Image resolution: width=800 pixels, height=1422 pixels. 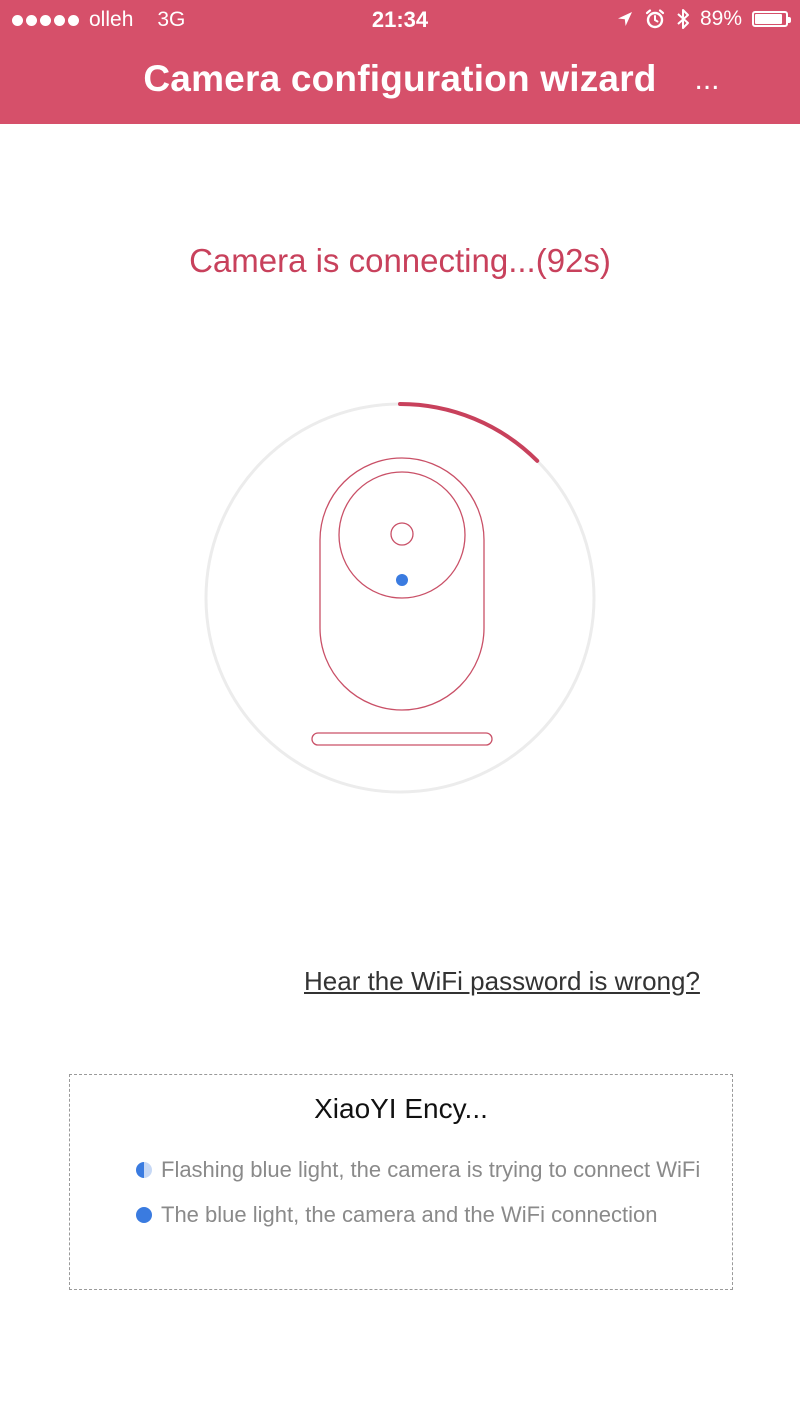 I want to click on alarm-icon, so click(x=655, y=19).